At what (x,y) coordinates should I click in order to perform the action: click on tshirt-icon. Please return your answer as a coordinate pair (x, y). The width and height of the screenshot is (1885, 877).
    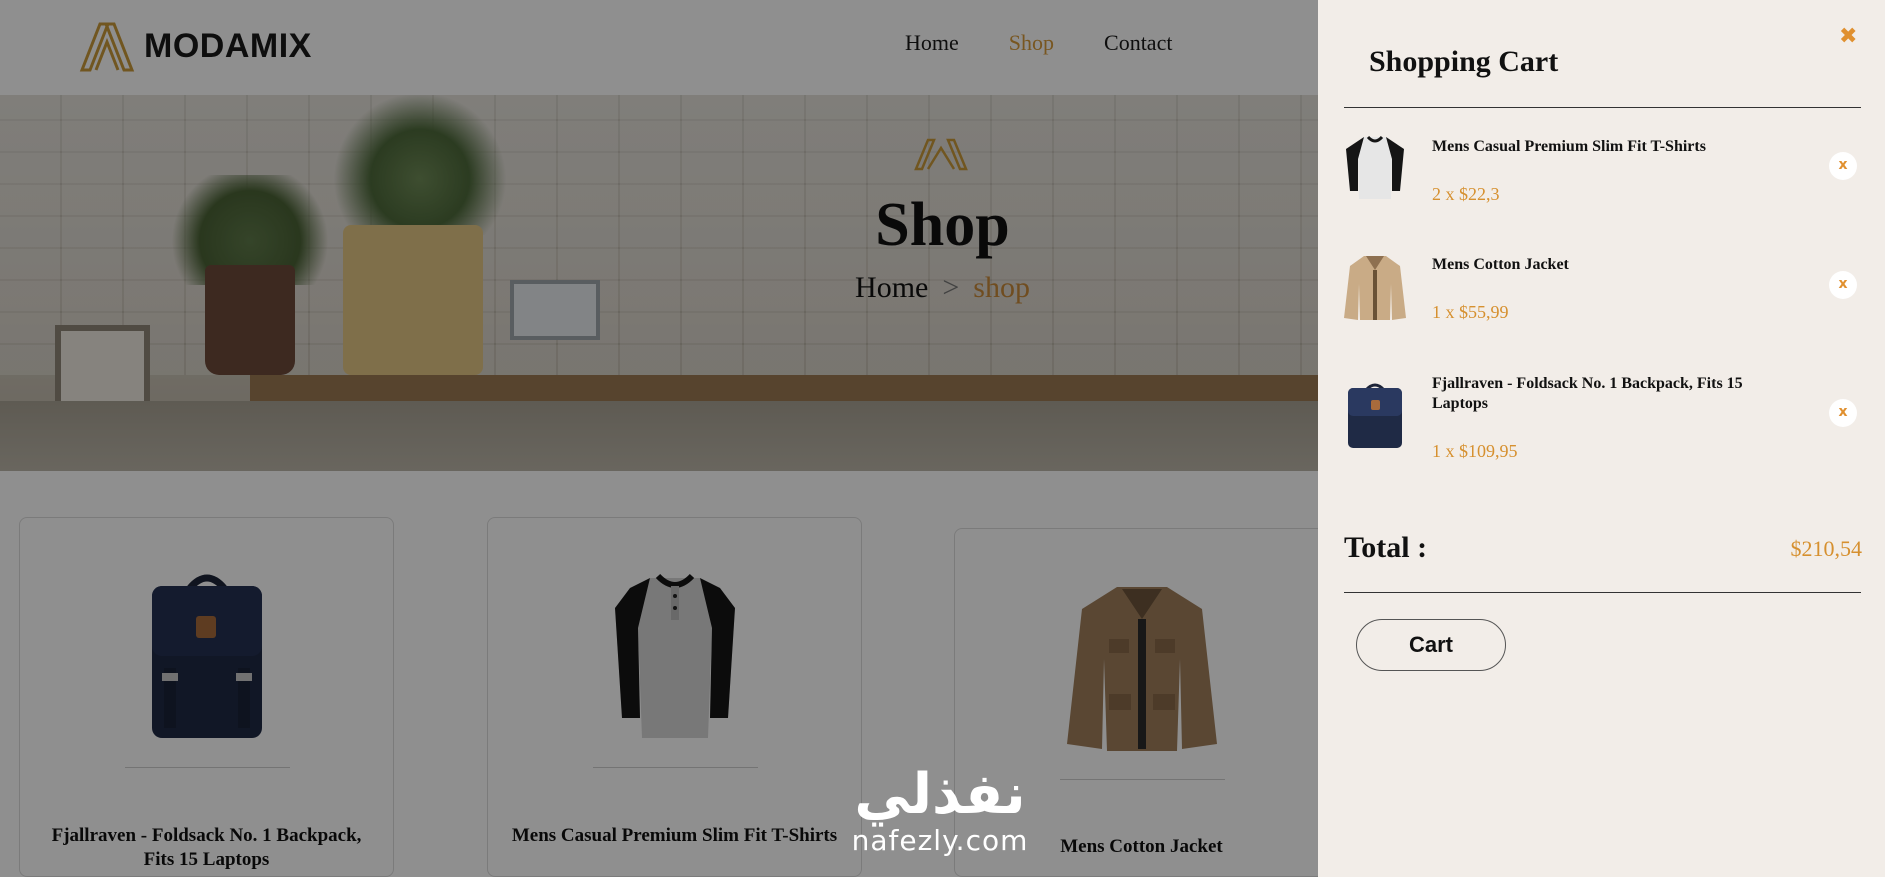
    Looking at the image, I should click on (1375, 167).